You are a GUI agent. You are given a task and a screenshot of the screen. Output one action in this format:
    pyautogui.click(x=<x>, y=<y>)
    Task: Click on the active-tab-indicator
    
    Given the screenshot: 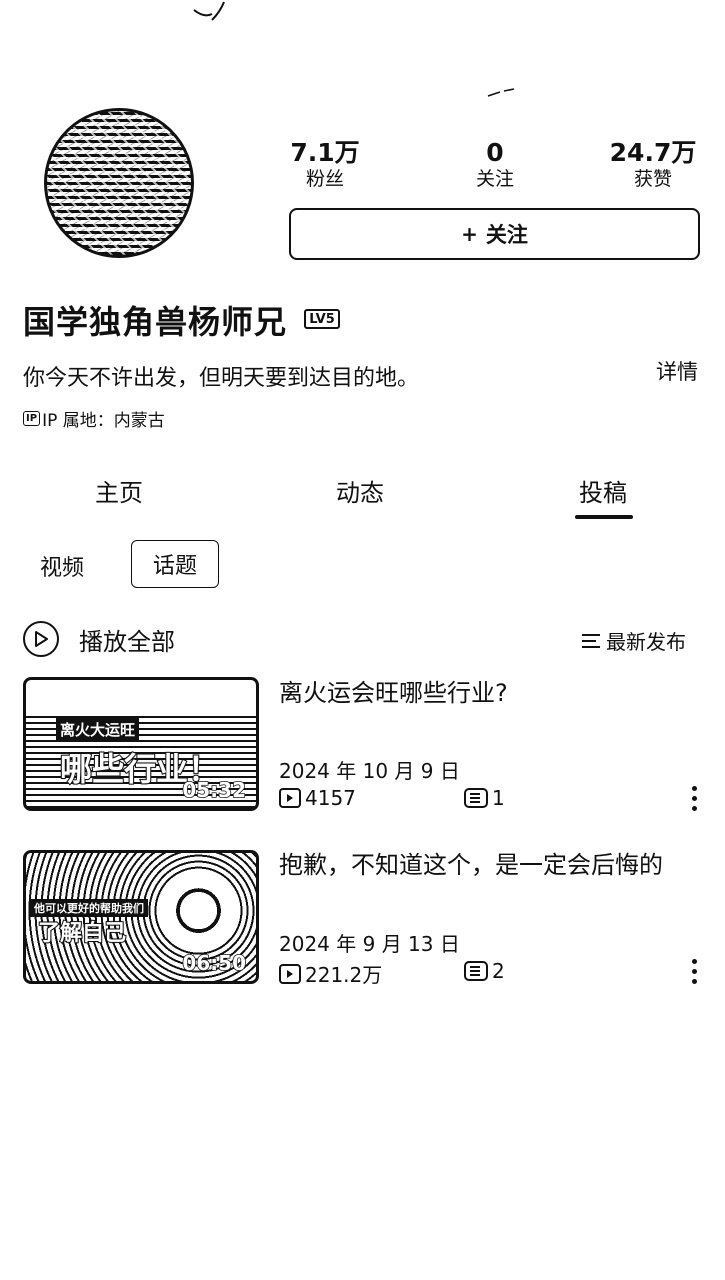 What is the action you would take?
    pyautogui.click(x=604, y=517)
    